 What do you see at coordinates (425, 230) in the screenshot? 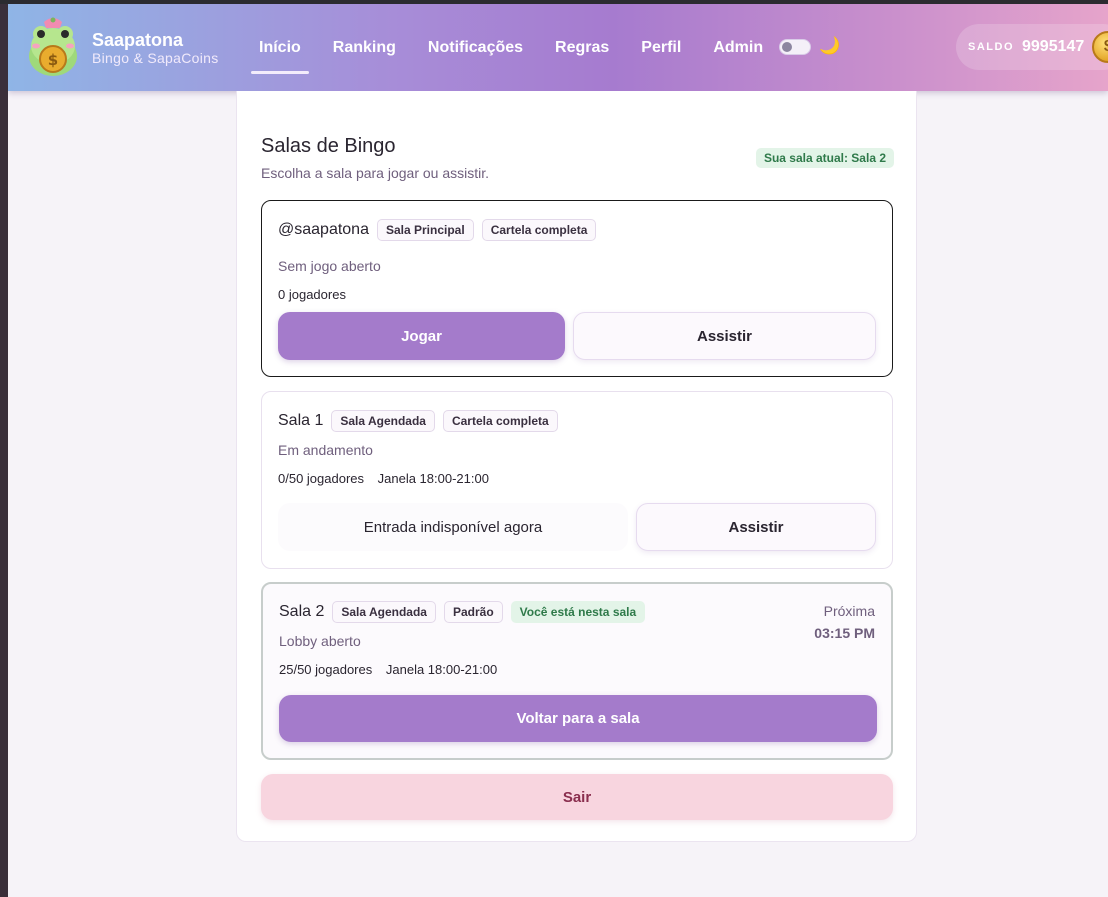
I see `room-type-chip: Sala Principal` at bounding box center [425, 230].